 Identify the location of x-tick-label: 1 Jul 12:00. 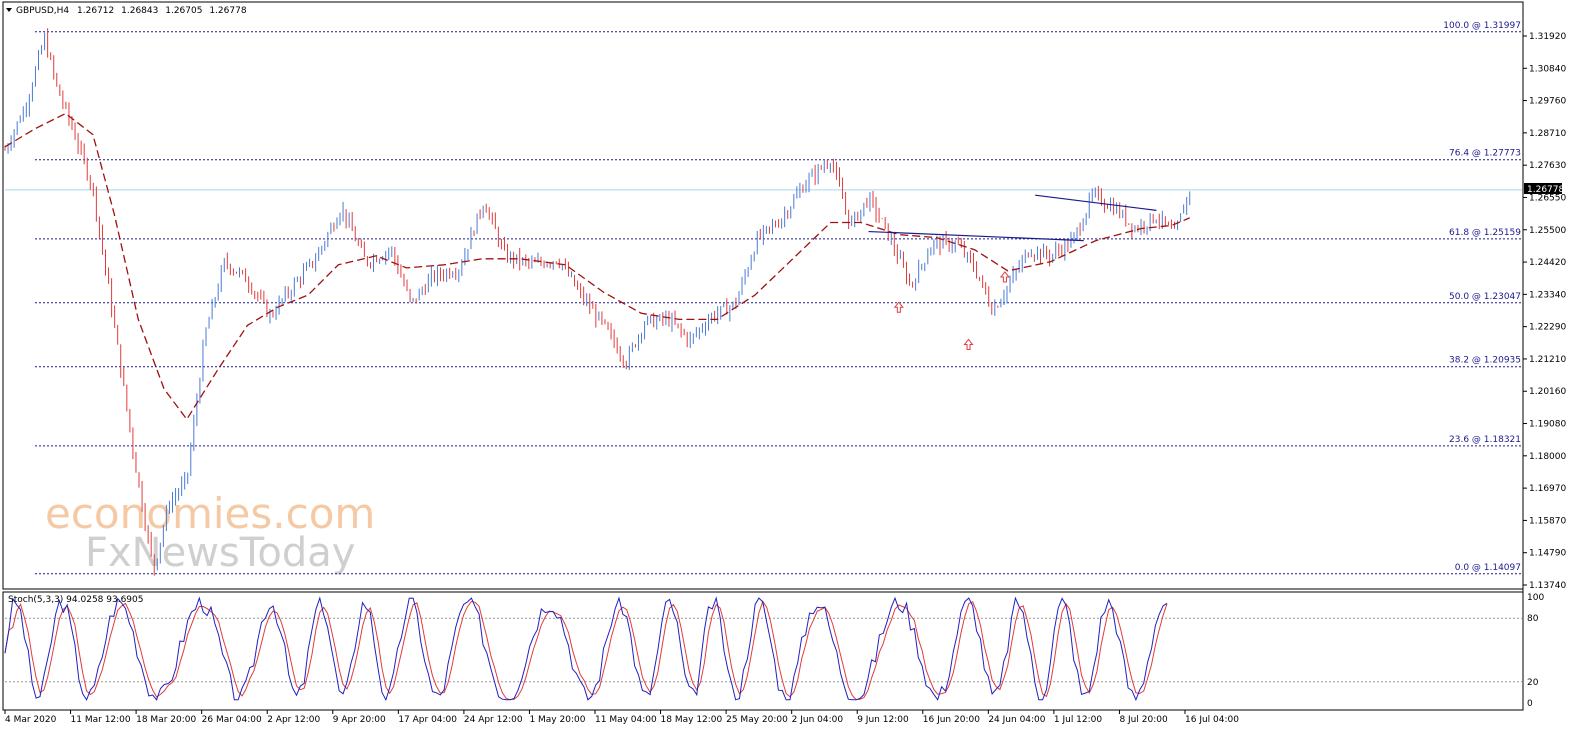
(1078, 720).